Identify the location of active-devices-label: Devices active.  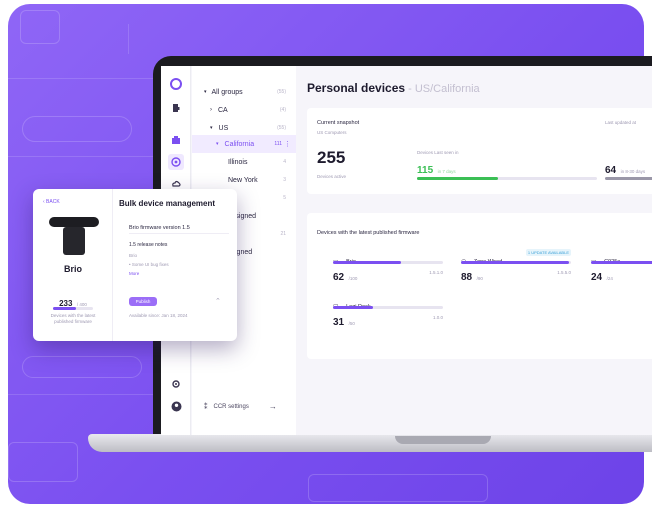
(332, 176).